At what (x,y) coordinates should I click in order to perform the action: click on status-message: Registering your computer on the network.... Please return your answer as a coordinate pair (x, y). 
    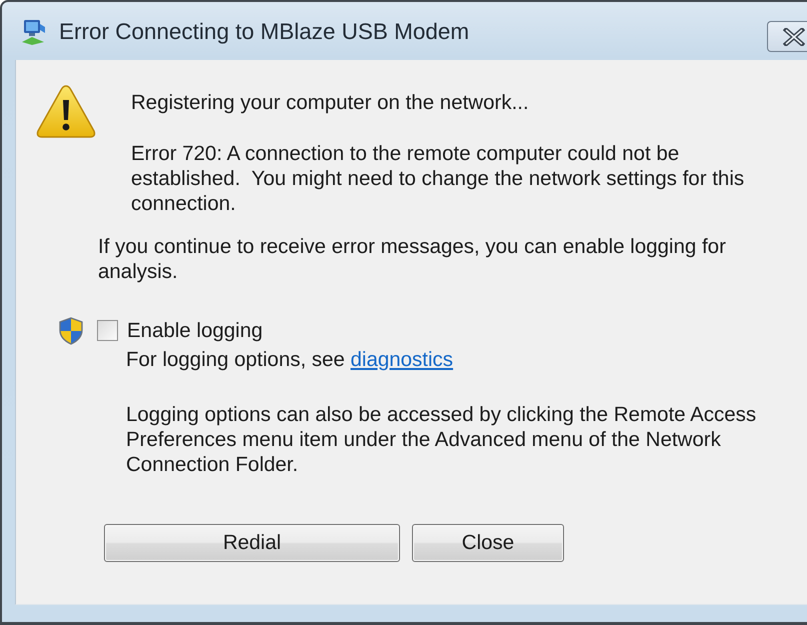
    Looking at the image, I should click on (330, 102).